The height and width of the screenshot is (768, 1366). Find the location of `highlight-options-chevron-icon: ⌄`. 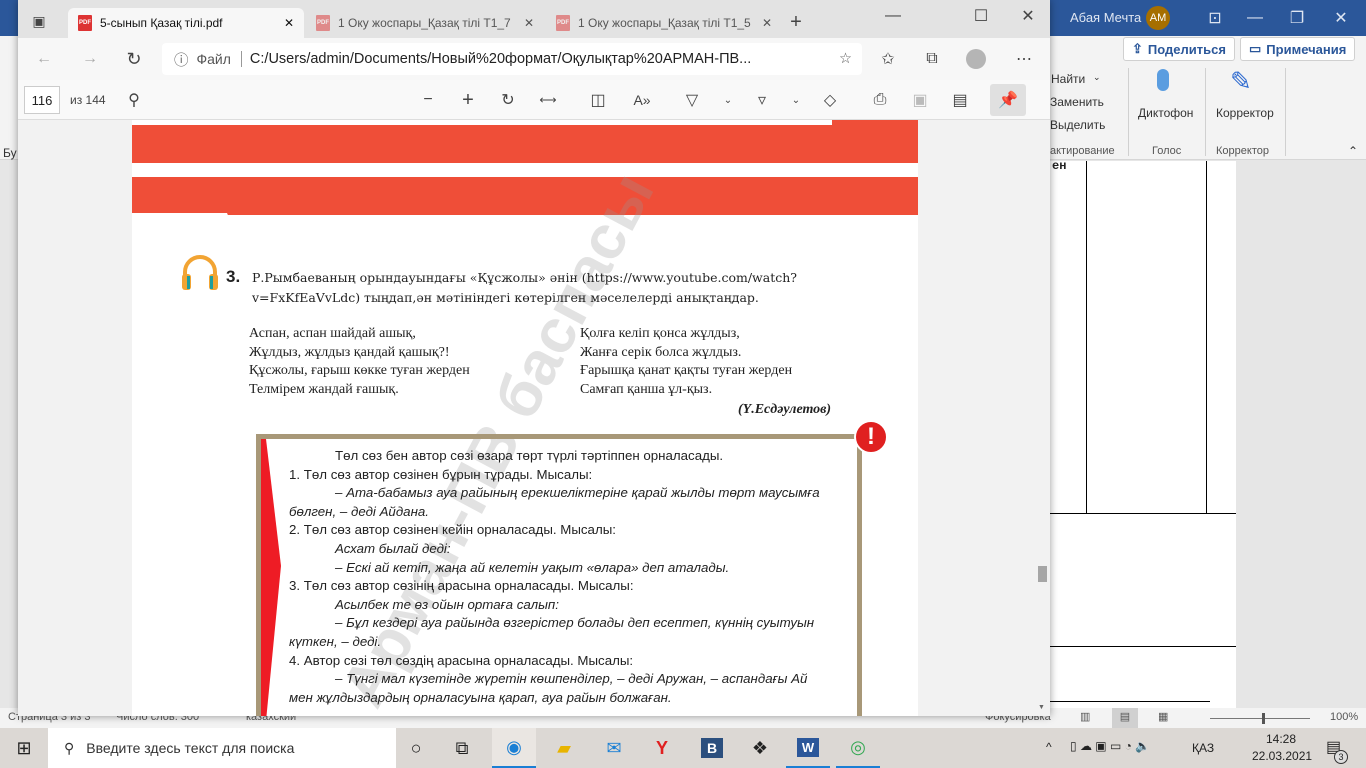

highlight-options-chevron-icon: ⌄ is located at coordinates (796, 100).